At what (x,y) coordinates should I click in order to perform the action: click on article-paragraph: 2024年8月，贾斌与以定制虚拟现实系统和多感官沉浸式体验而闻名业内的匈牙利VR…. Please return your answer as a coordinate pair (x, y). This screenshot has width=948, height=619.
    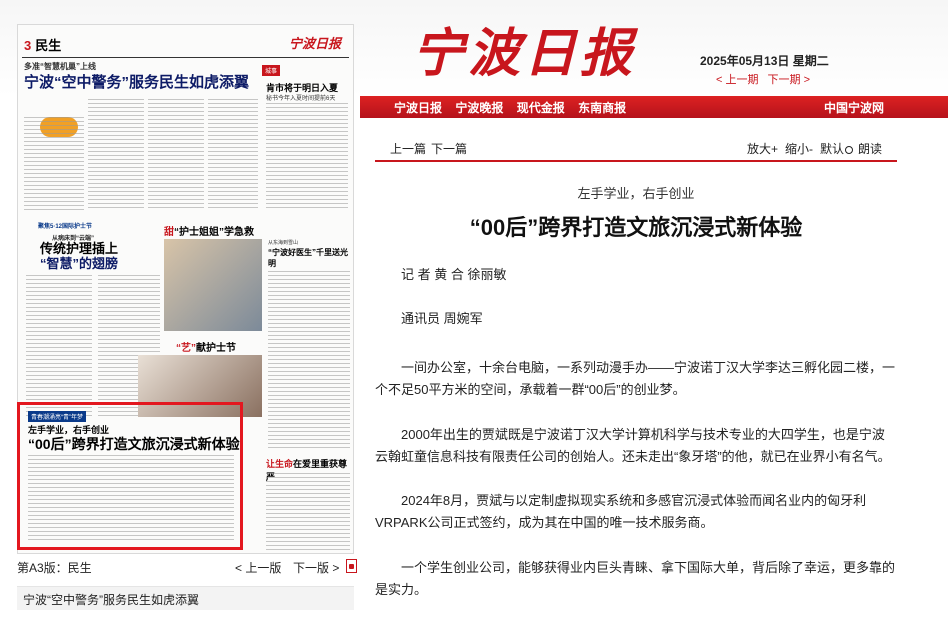
    Looking at the image, I should click on (621, 511).